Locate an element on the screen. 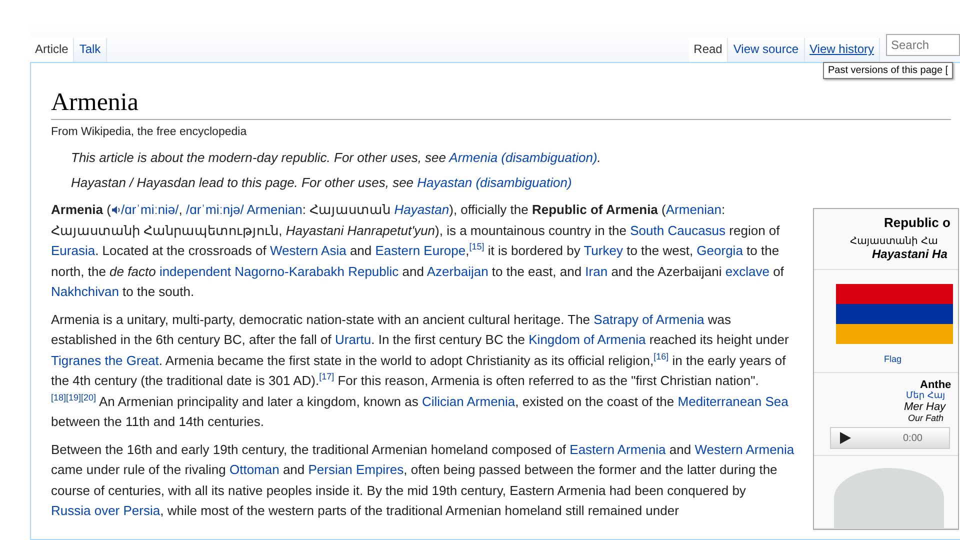 The height and width of the screenshot is (540, 960). link: Russia over Persia is located at coordinates (105, 510).